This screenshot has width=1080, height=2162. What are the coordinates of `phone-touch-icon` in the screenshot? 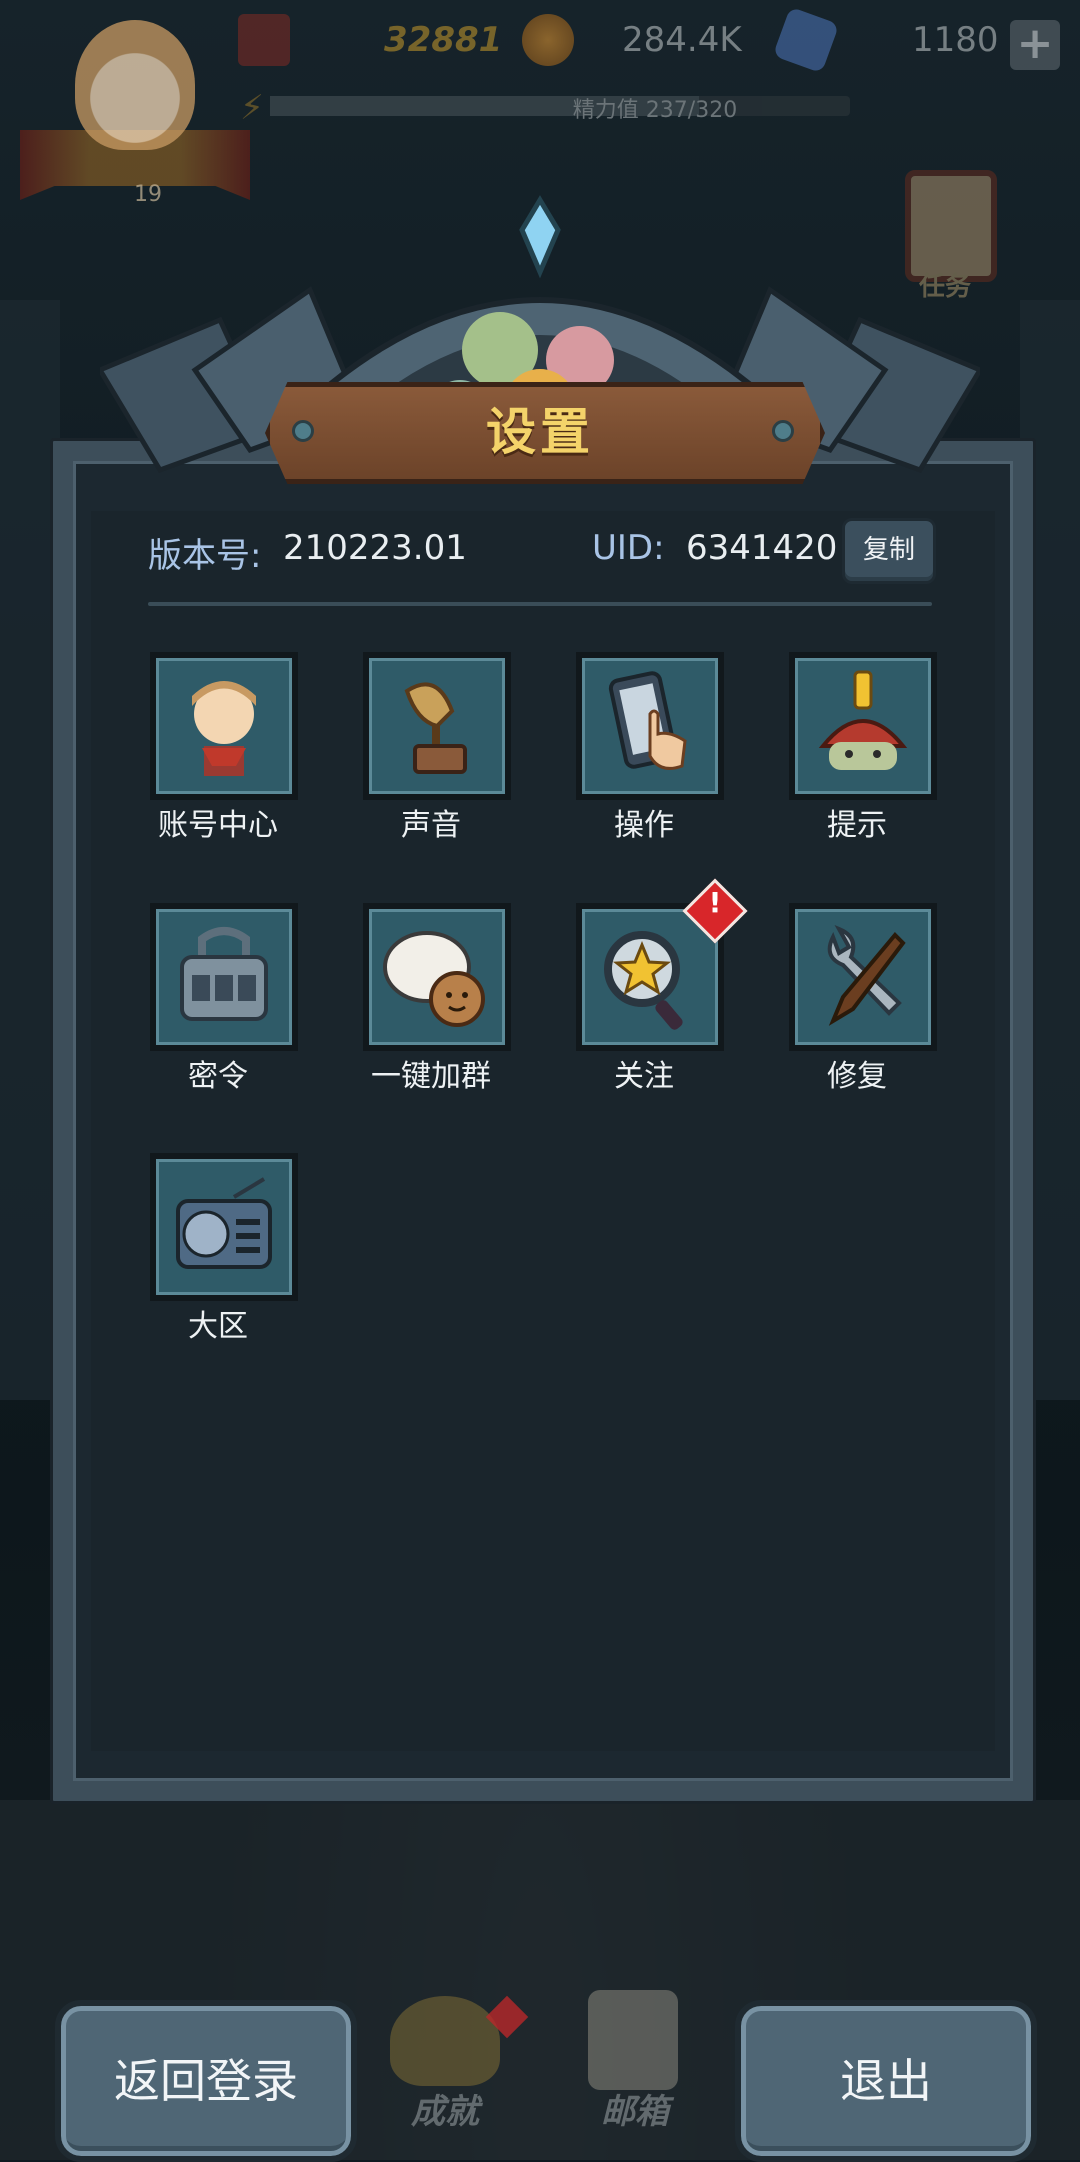 It's located at (650, 726).